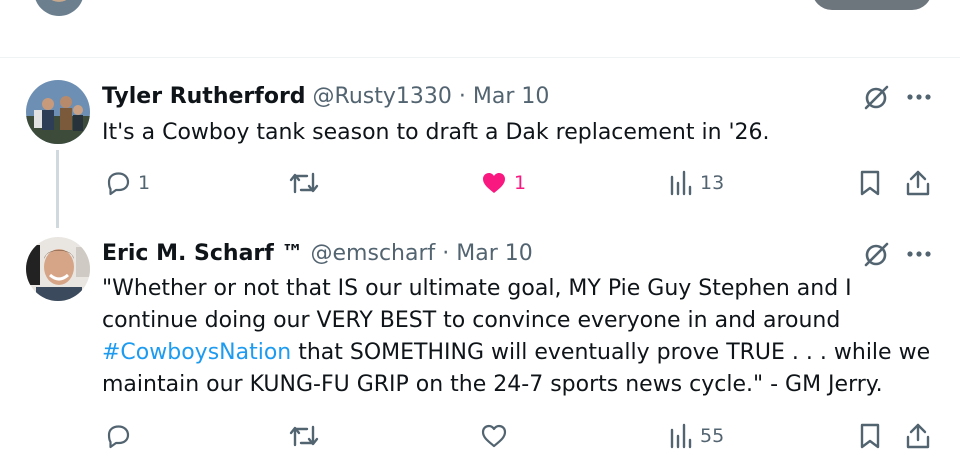 Image resolution: width=960 pixels, height=475 pixels. What do you see at coordinates (144, 183) in the screenshot?
I see `reply-count: 1` at bounding box center [144, 183].